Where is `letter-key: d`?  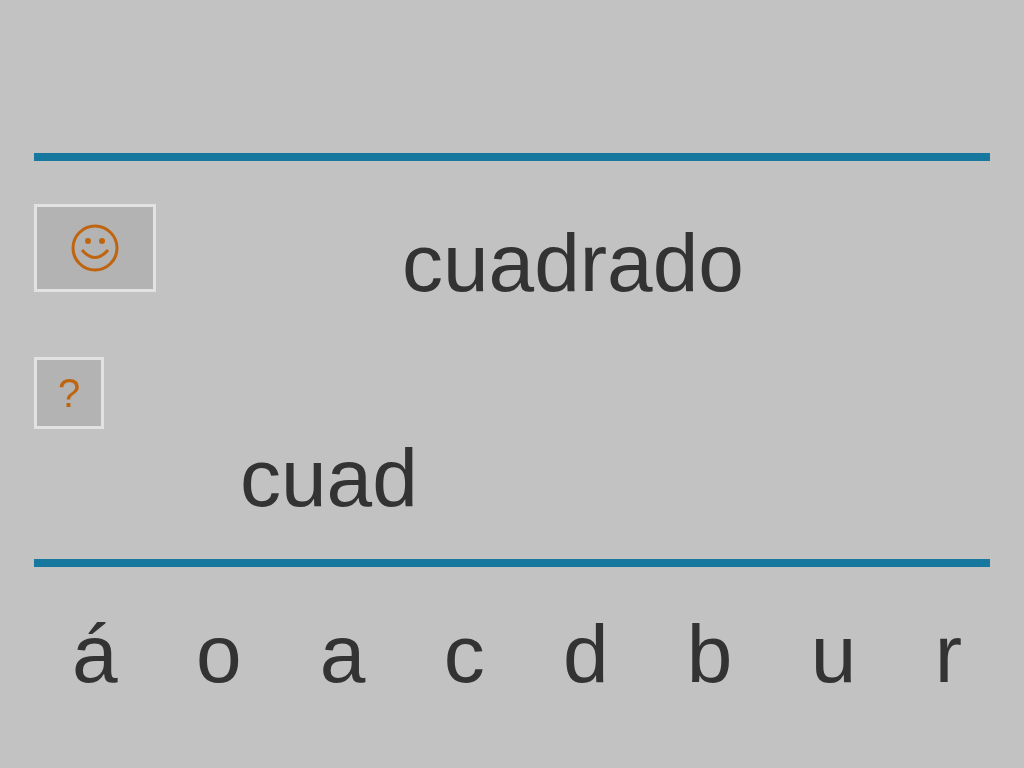 letter-key: d is located at coordinates (585, 654).